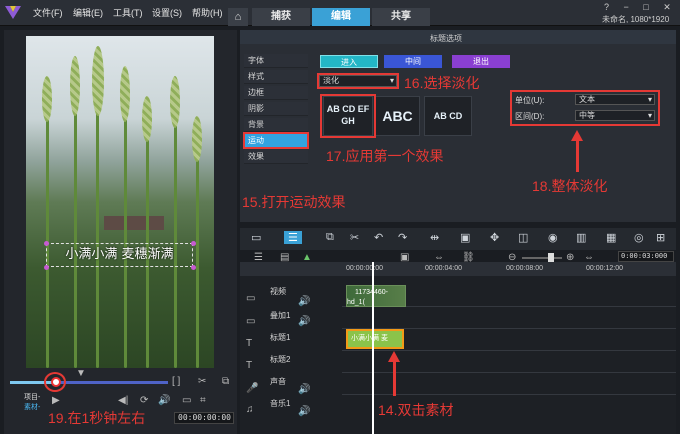 Image resolution: width=680 pixels, height=434 pixels. Describe the element at coordinates (401, 17) in the screenshot. I see `tab-share: 共享` at that location.